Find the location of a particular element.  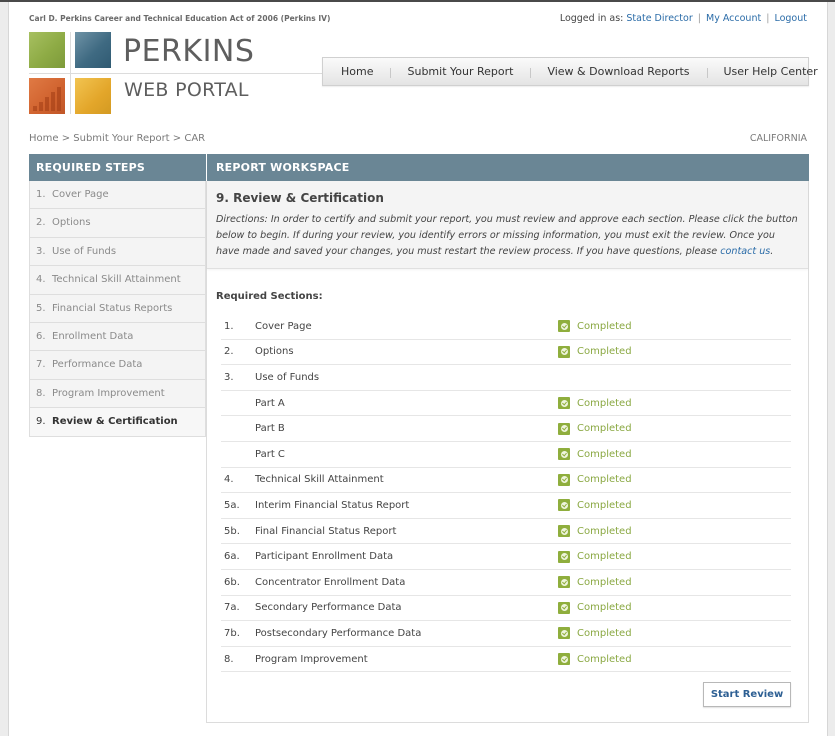

section-number: 7a. is located at coordinates (232, 608).